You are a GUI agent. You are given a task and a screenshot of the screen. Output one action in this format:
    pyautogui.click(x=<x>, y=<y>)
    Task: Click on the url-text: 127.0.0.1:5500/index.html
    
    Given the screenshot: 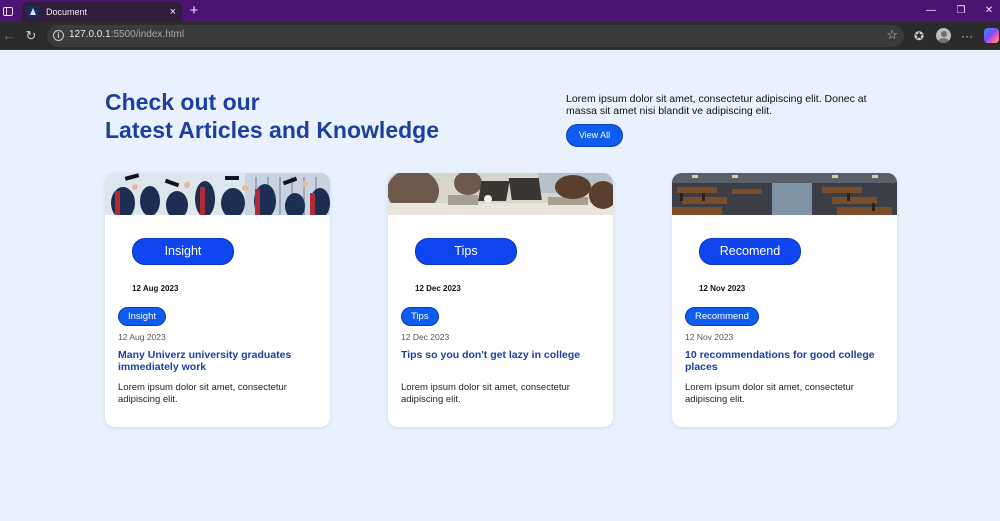 What is the action you would take?
    pyautogui.click(x=126, y=34)
    